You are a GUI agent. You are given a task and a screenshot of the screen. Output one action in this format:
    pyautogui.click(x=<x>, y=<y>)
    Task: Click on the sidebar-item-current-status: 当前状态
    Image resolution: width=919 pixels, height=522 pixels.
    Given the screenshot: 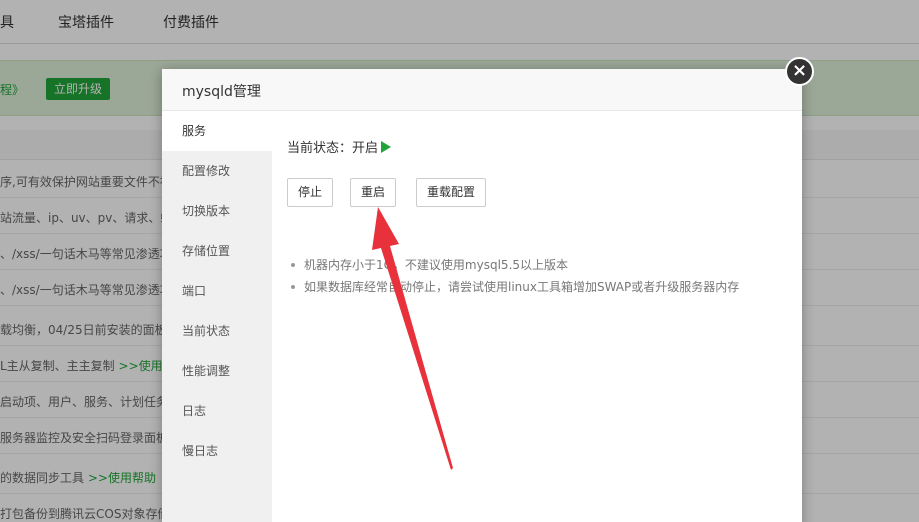 What is the action you would take?
    pyautogui.click(x=217, y=331)
    